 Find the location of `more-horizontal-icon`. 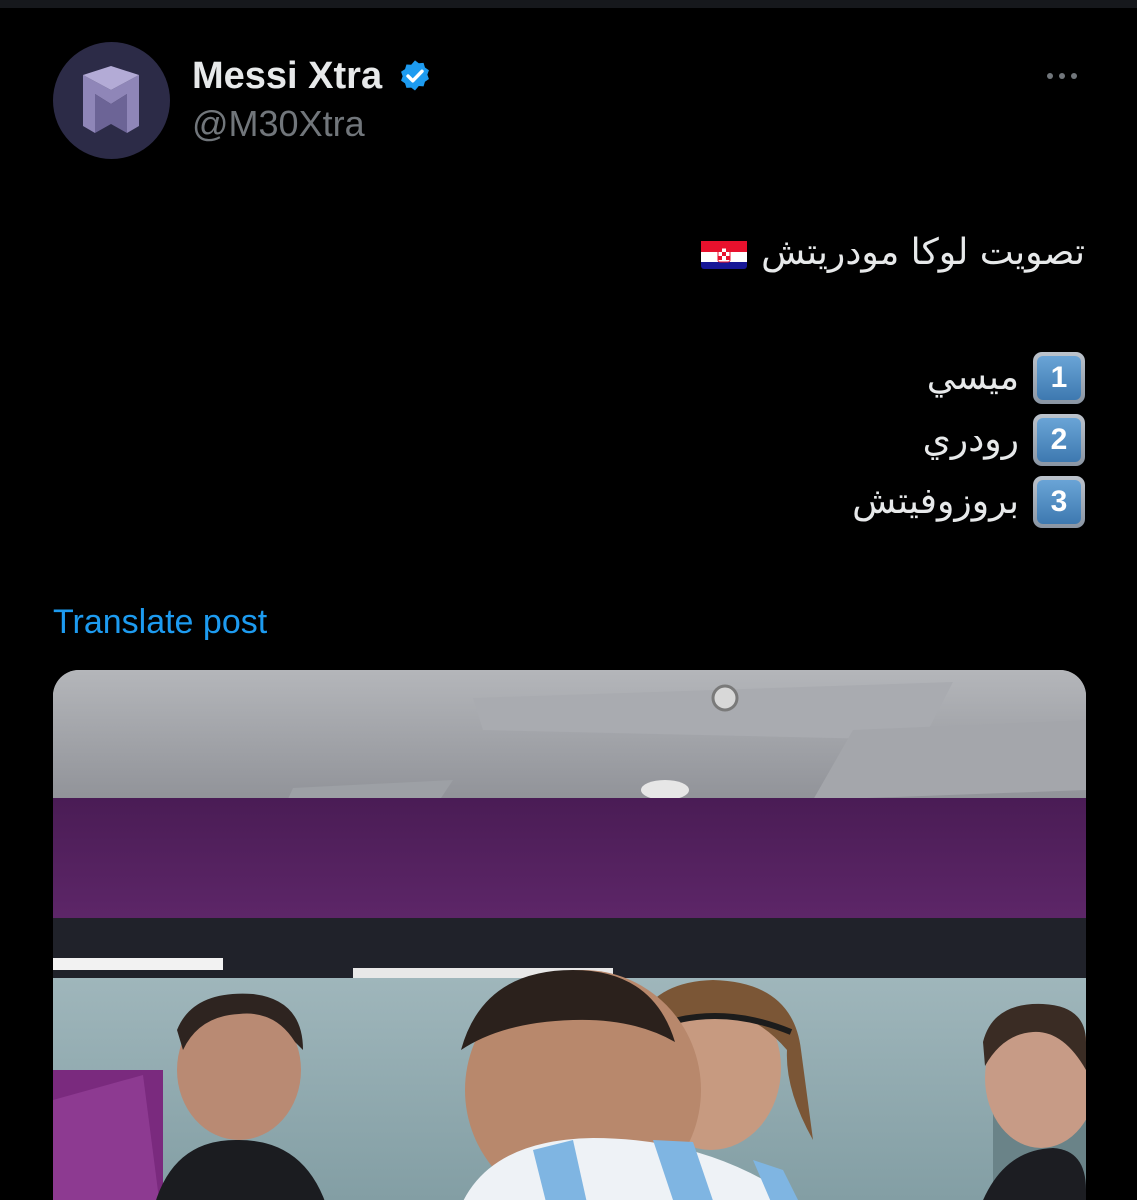

more-horizontal-icon is located at coordinates (1050, 76).